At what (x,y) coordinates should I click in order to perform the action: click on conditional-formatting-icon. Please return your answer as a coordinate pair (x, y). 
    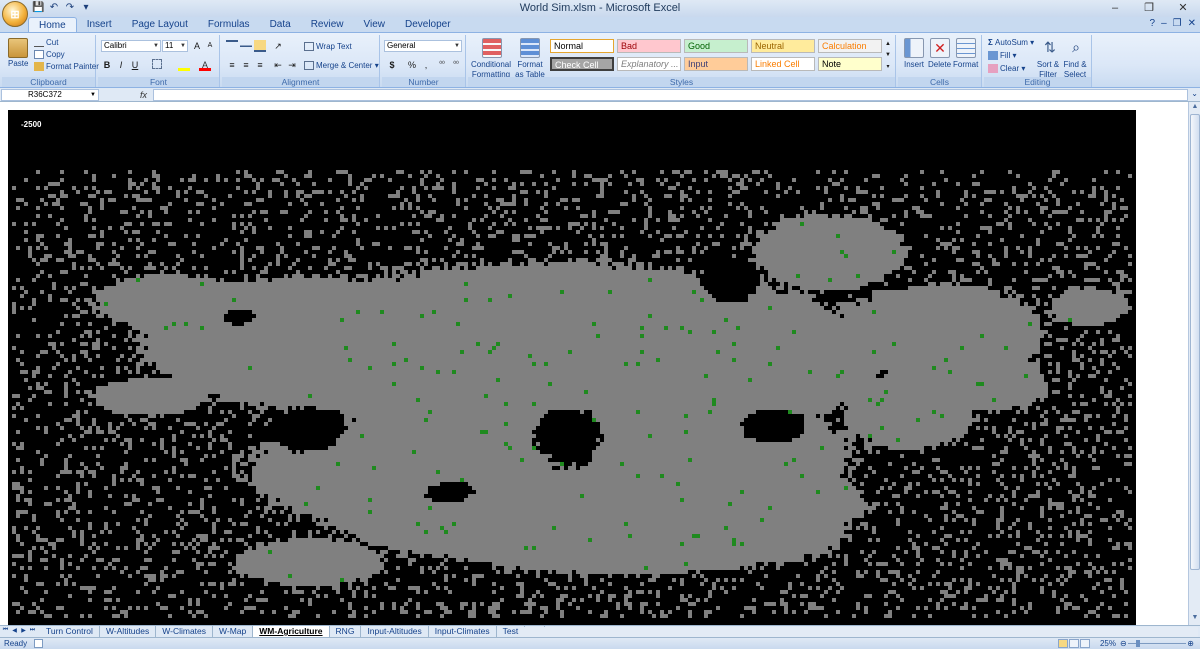
    Looking at the image, I should click on (492, 48).